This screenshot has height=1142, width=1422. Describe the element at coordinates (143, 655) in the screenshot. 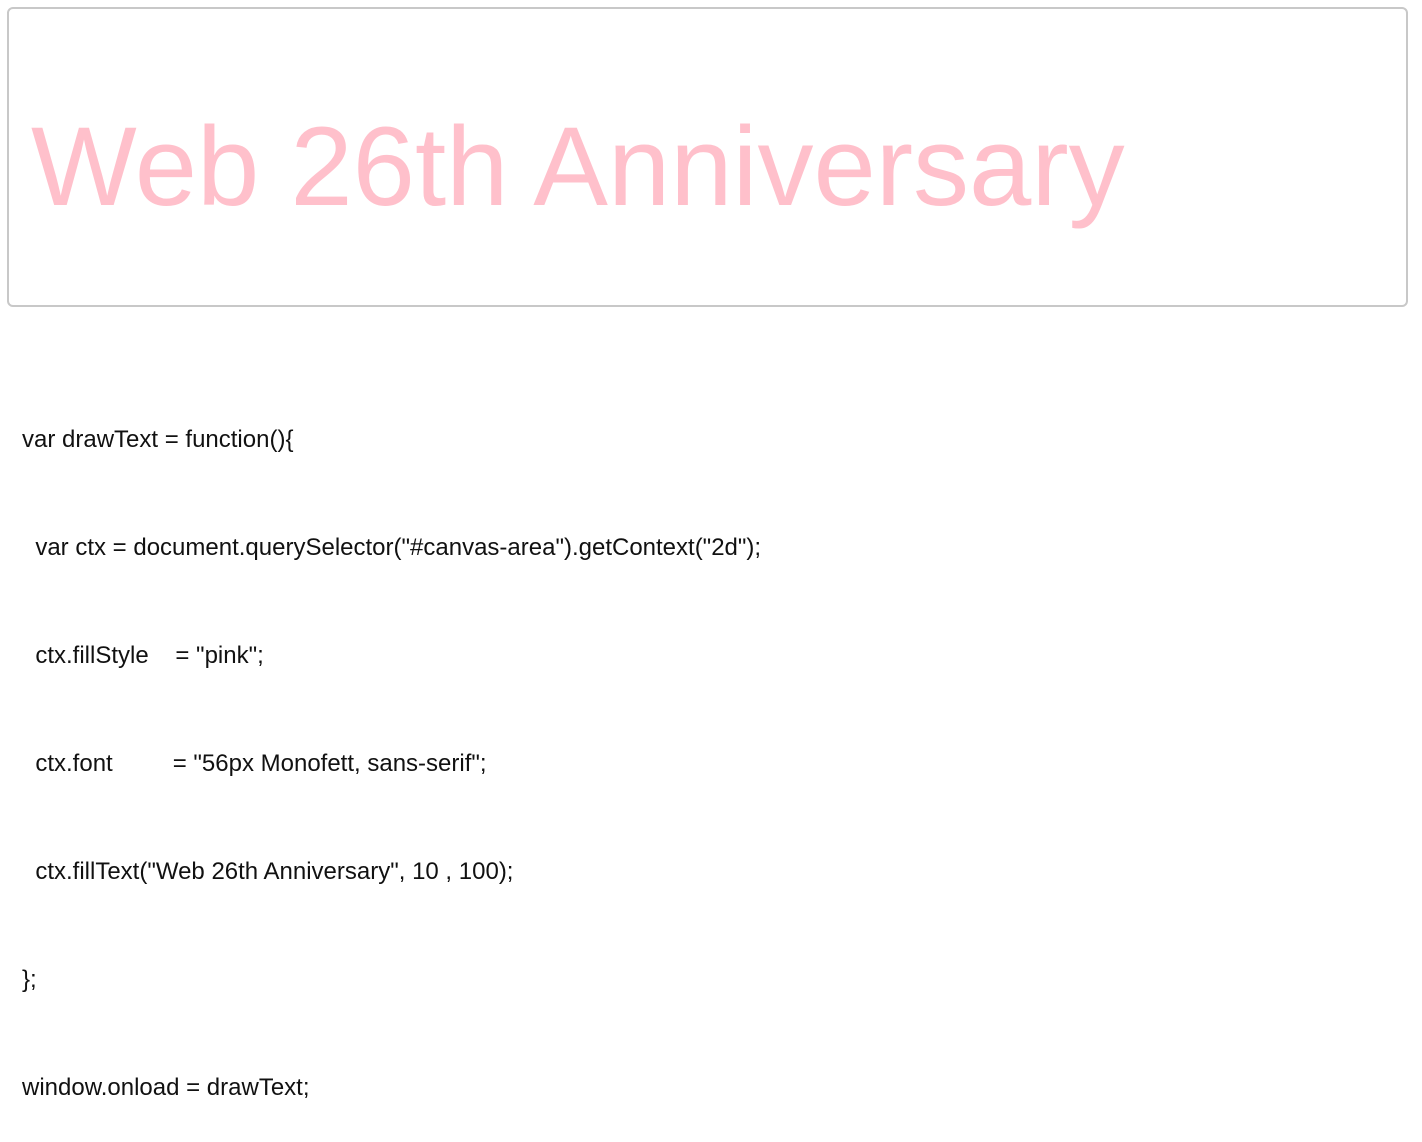

I see `code-line: ctx.fillStyle = "pink";` at that location.